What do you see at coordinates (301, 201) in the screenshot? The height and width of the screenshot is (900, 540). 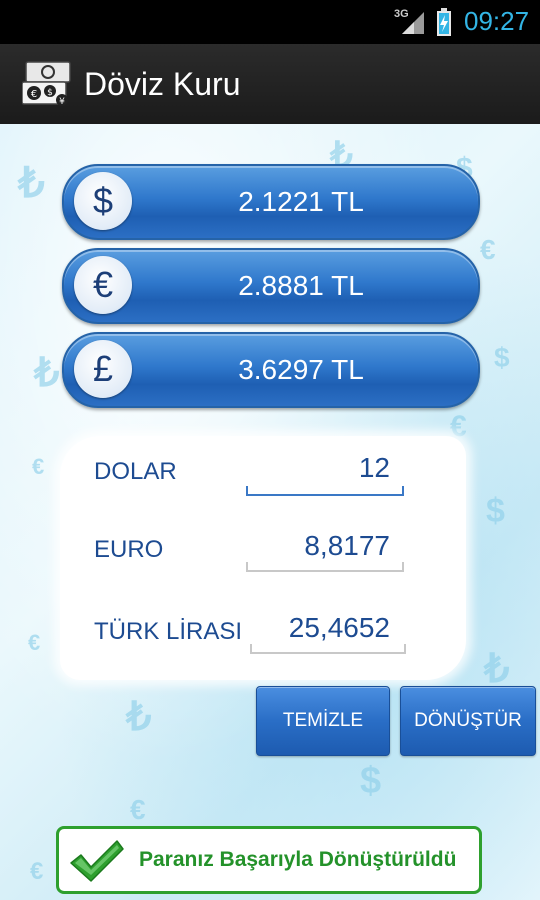 I see `rate-value: 2.1221 TL` at bounding box center [301, 201].